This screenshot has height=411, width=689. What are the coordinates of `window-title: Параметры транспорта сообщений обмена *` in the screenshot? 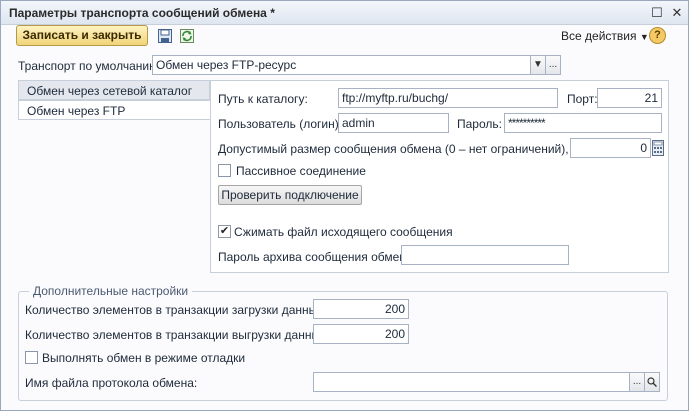 It's located at (142, 13).